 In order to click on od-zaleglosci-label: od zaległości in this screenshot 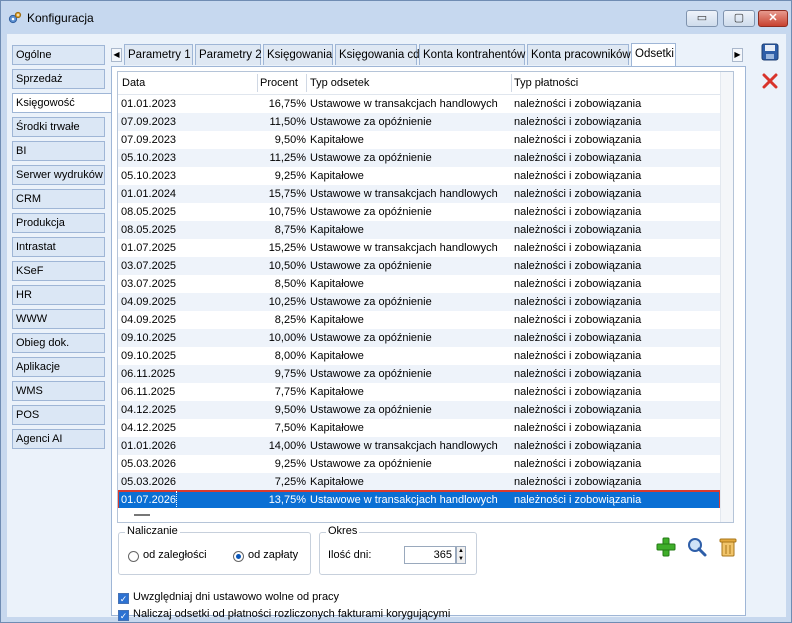, I will do `click(175, 555)`.